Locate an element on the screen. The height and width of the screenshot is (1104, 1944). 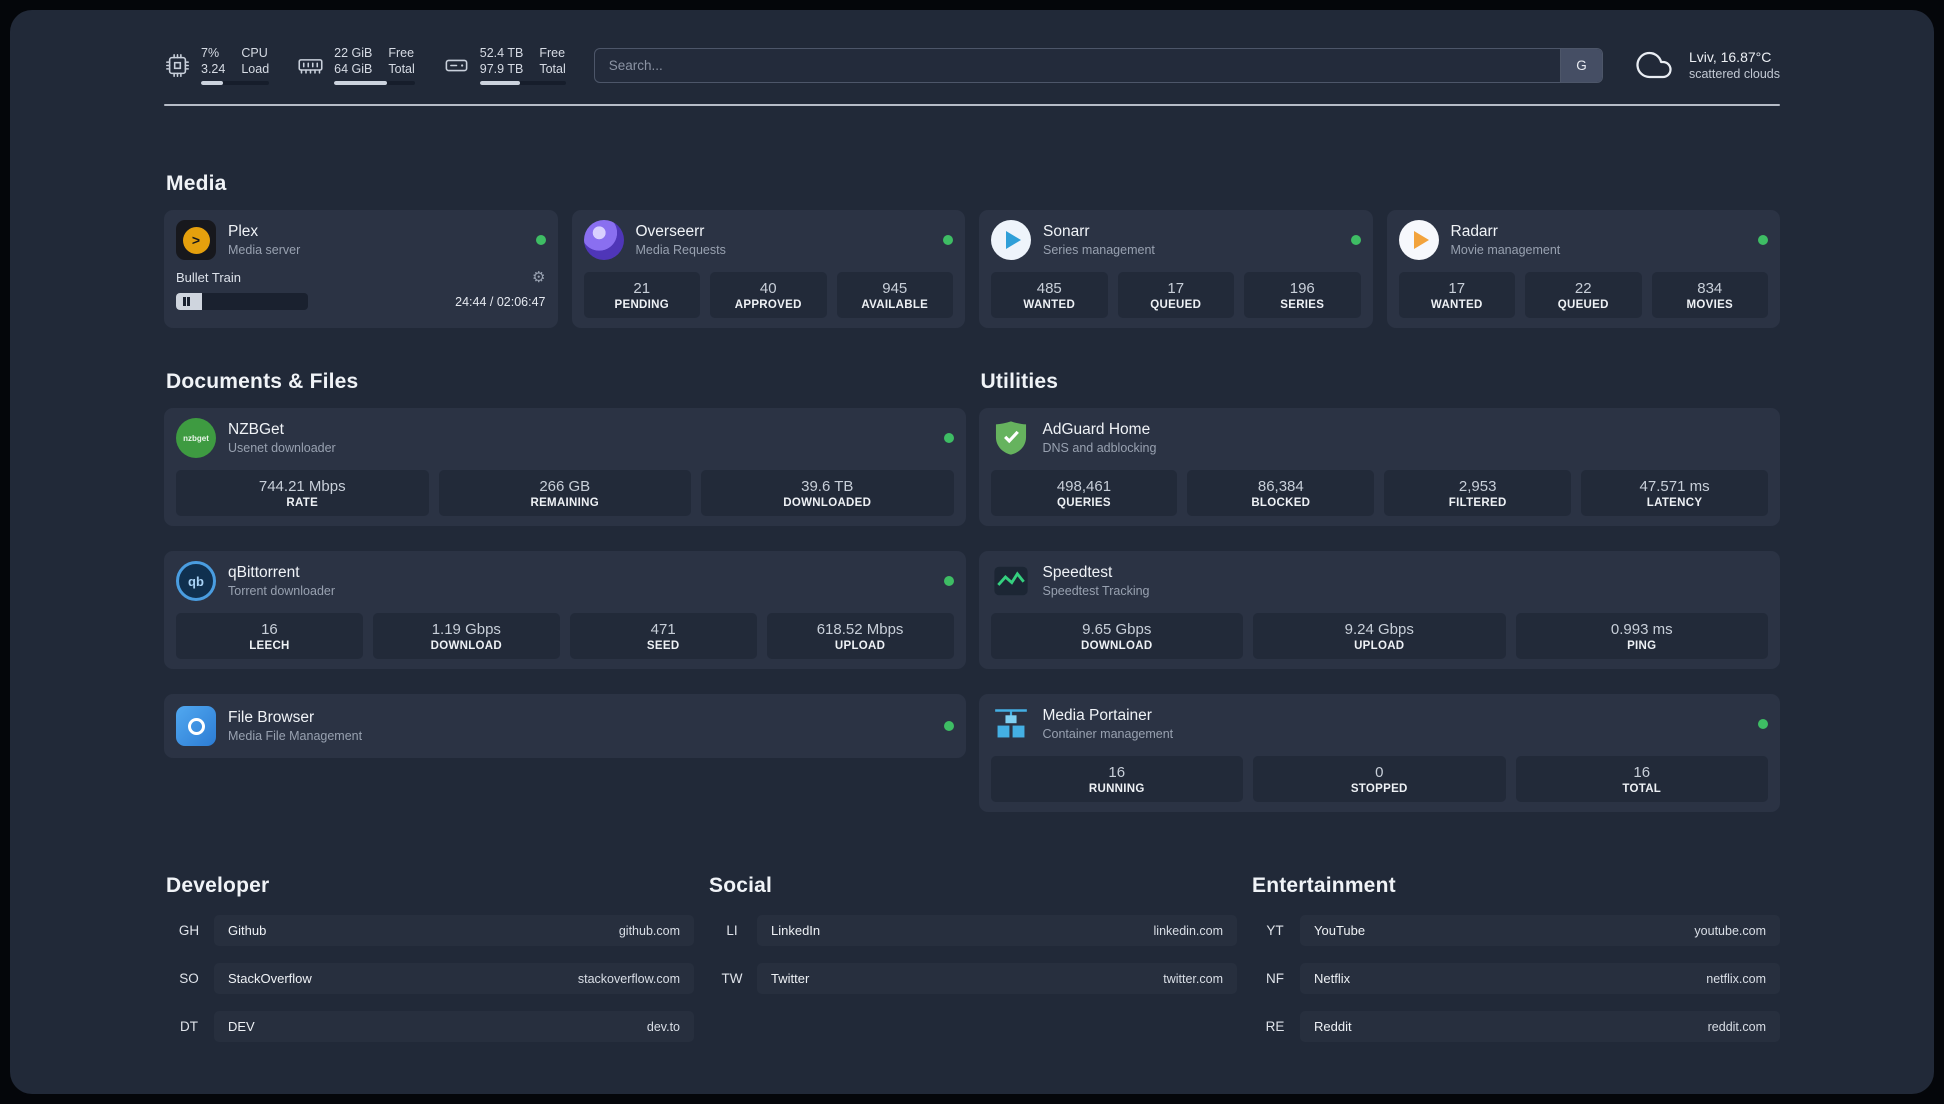
app-subtitle: Container management is located at coordinates (1108, 734).